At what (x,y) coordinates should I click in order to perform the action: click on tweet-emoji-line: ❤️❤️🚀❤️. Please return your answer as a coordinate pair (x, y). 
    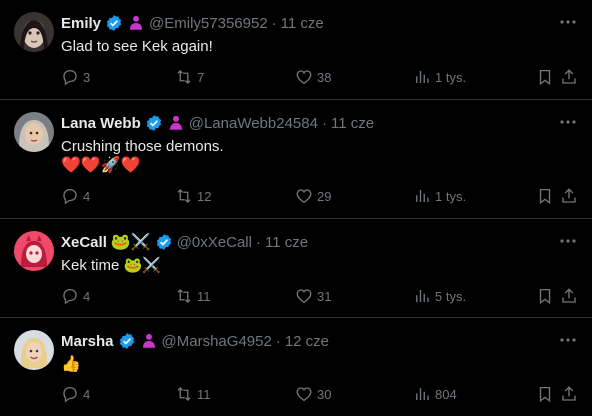
    Looking at the image, I should click on (101, 165).